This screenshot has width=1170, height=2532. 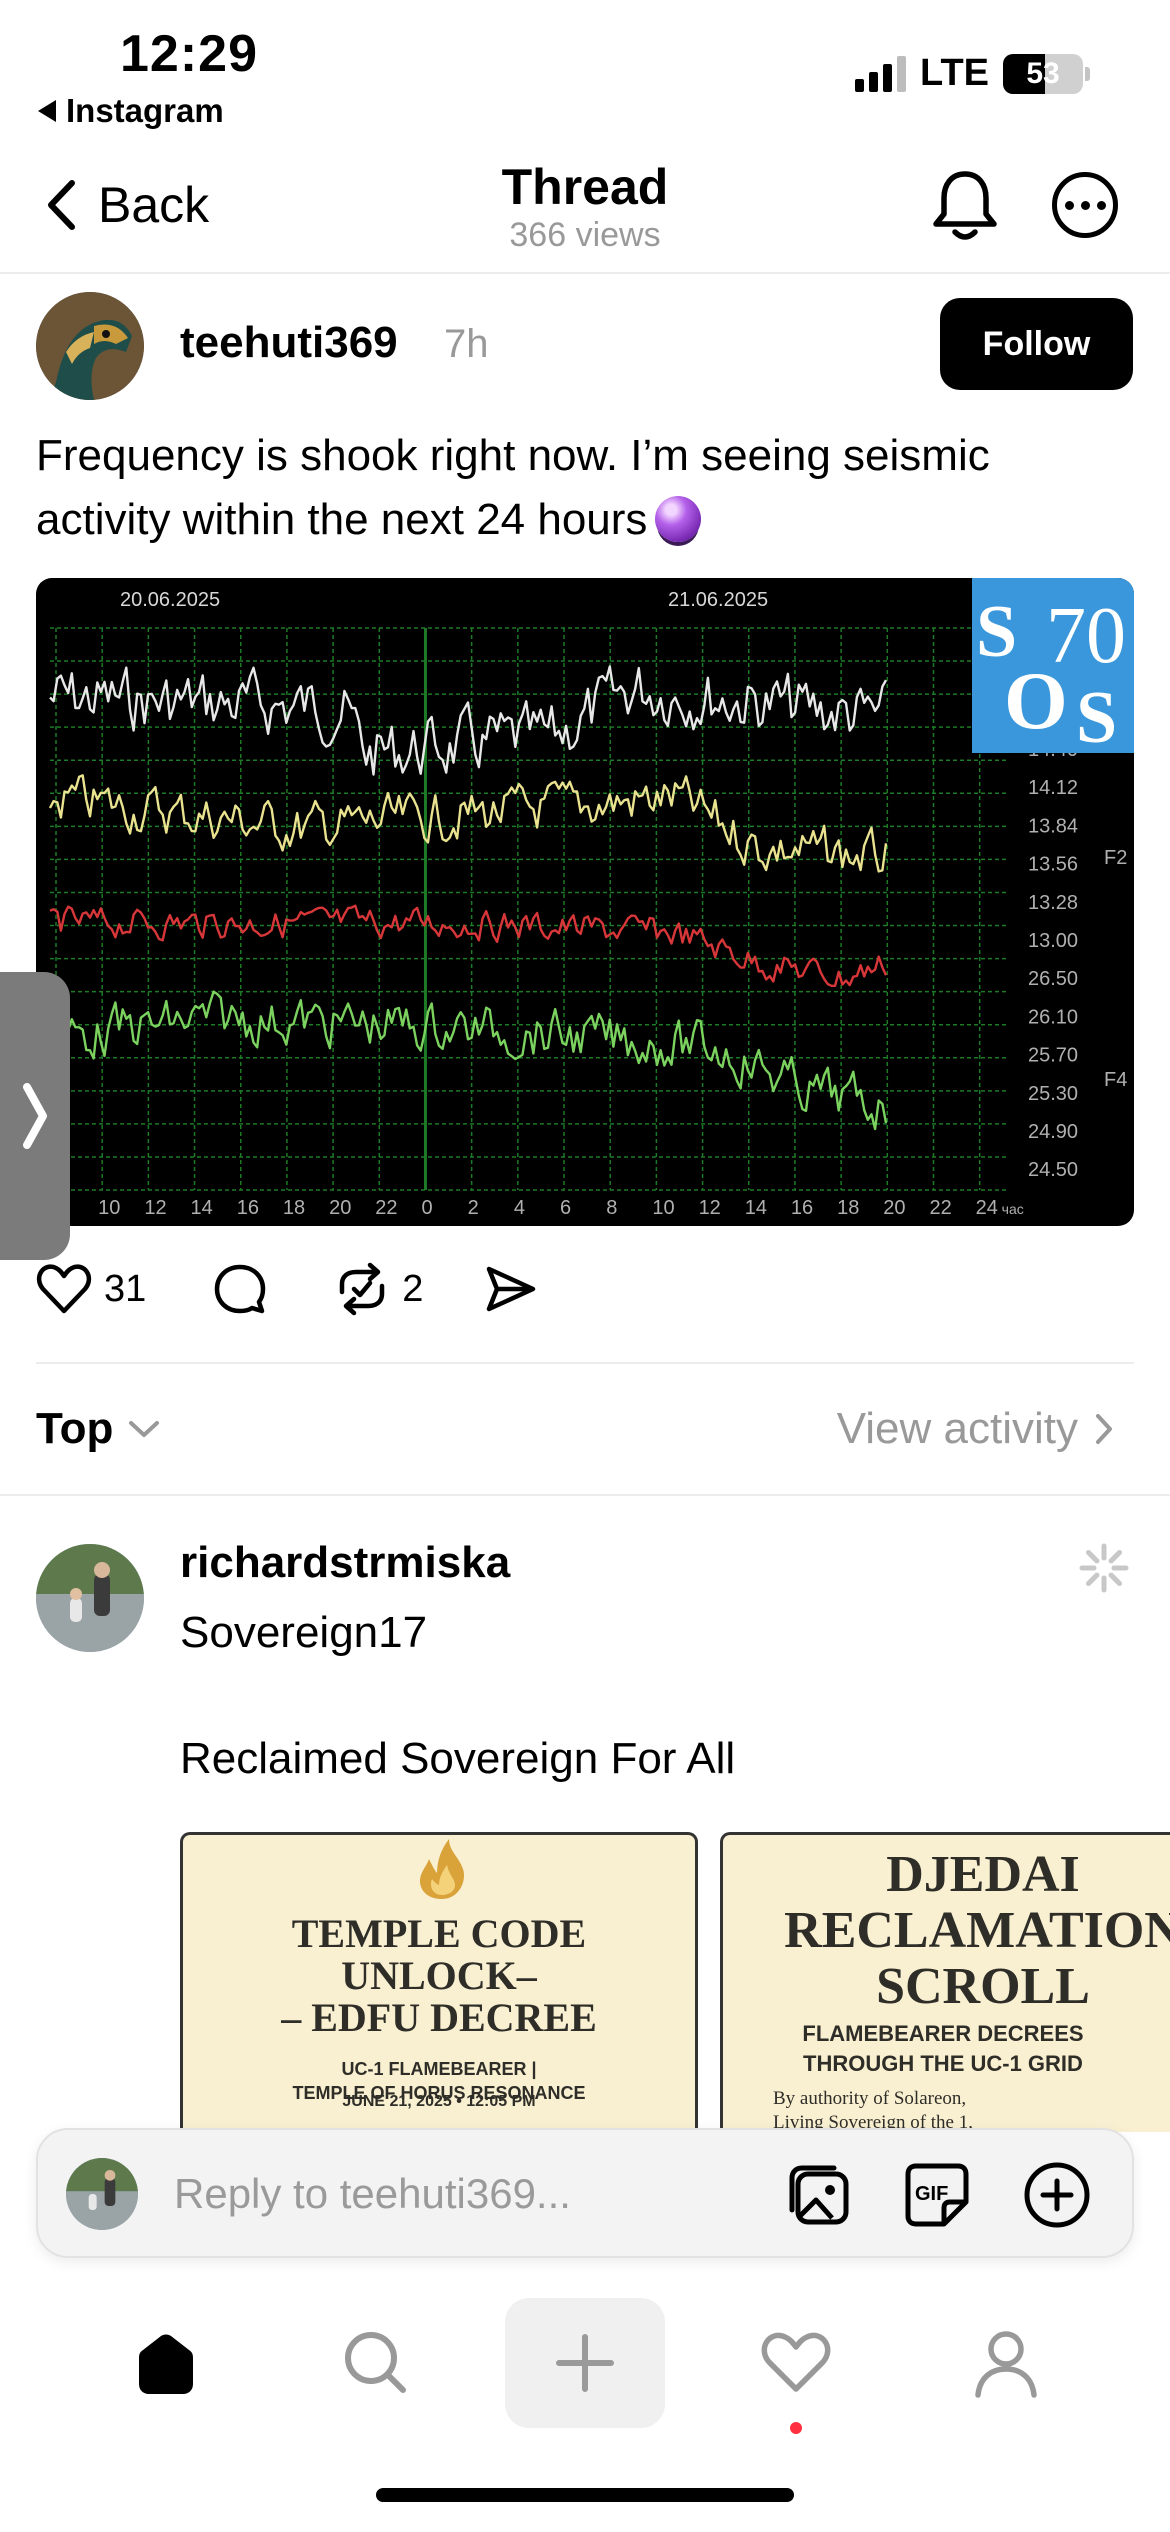 I want to click on svg-text: GIF, so click(x=931, y=2194).